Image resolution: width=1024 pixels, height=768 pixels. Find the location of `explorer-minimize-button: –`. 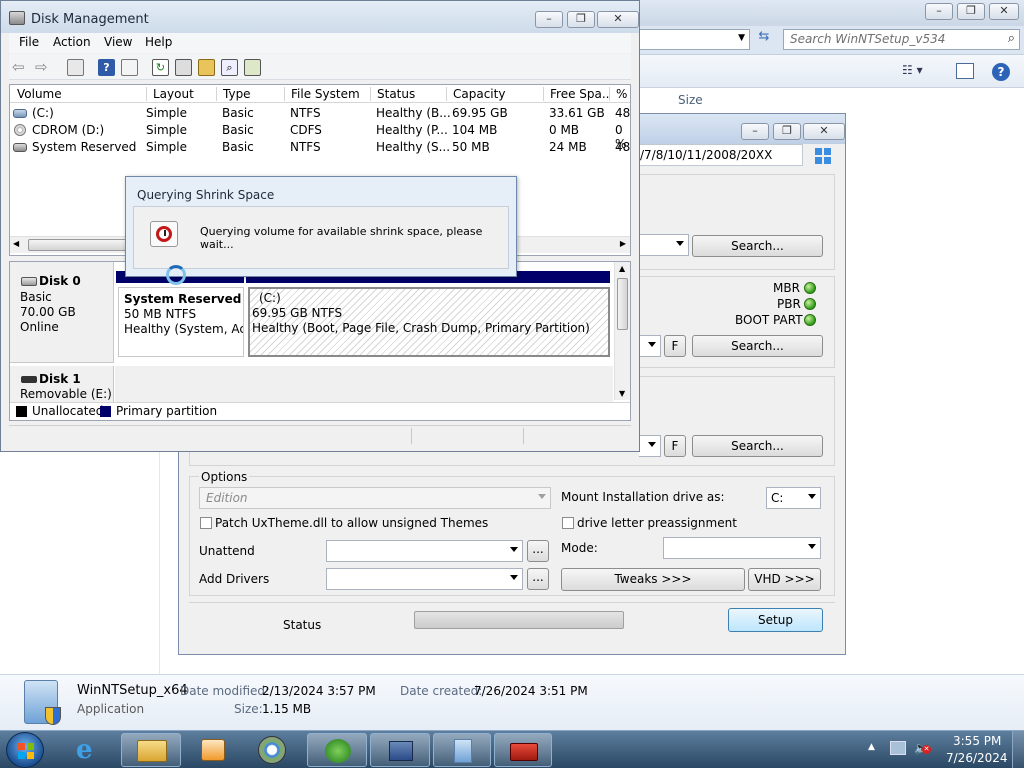

explorer-minimize-button: – is located at coordinates (939, 11).